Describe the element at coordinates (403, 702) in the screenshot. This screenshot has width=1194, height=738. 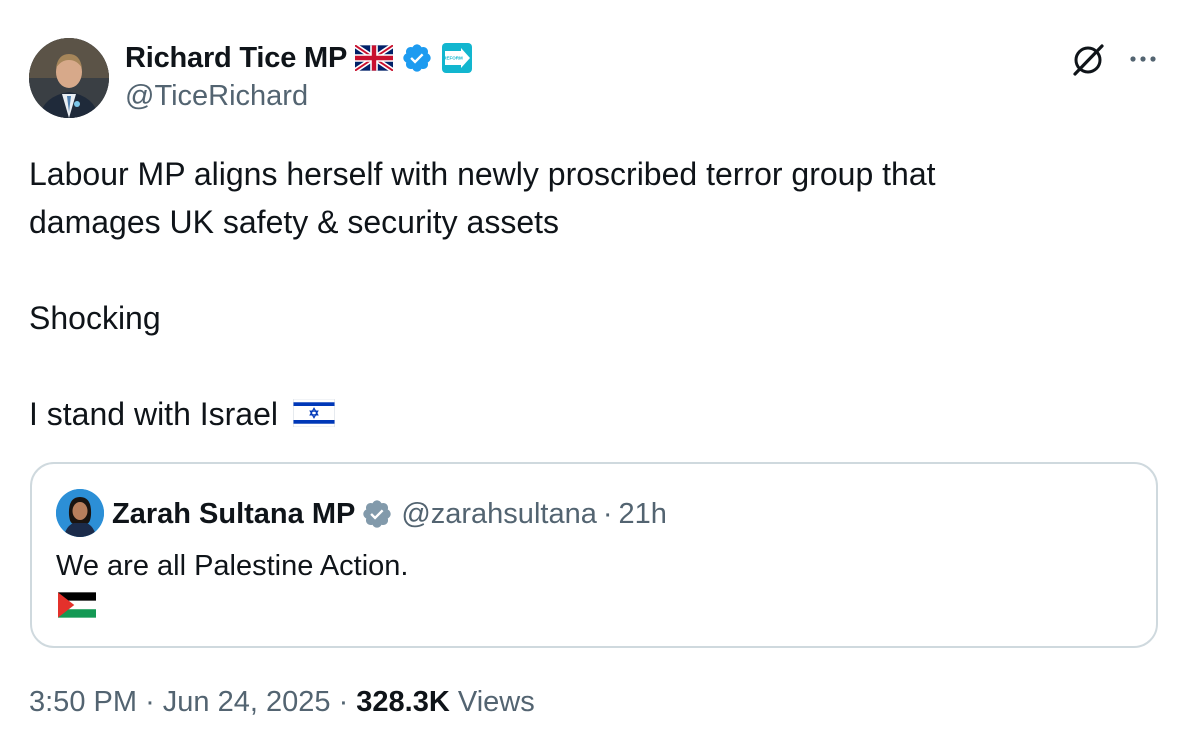
I see `views-count: 328.3K` at that location.